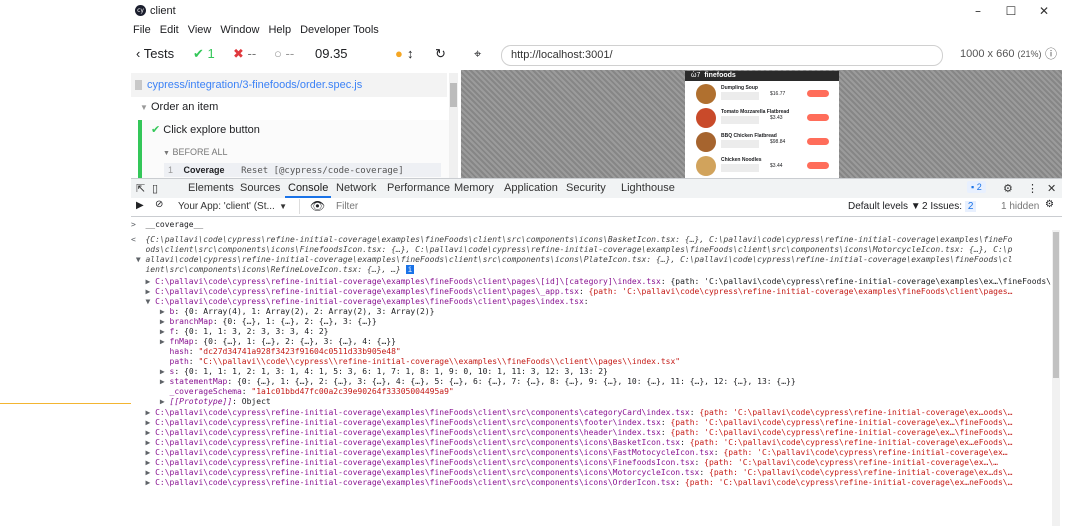 The height and width of the screenshot is (526, 1069). I want to click on scrollbar-thumb, so click(453, 95).